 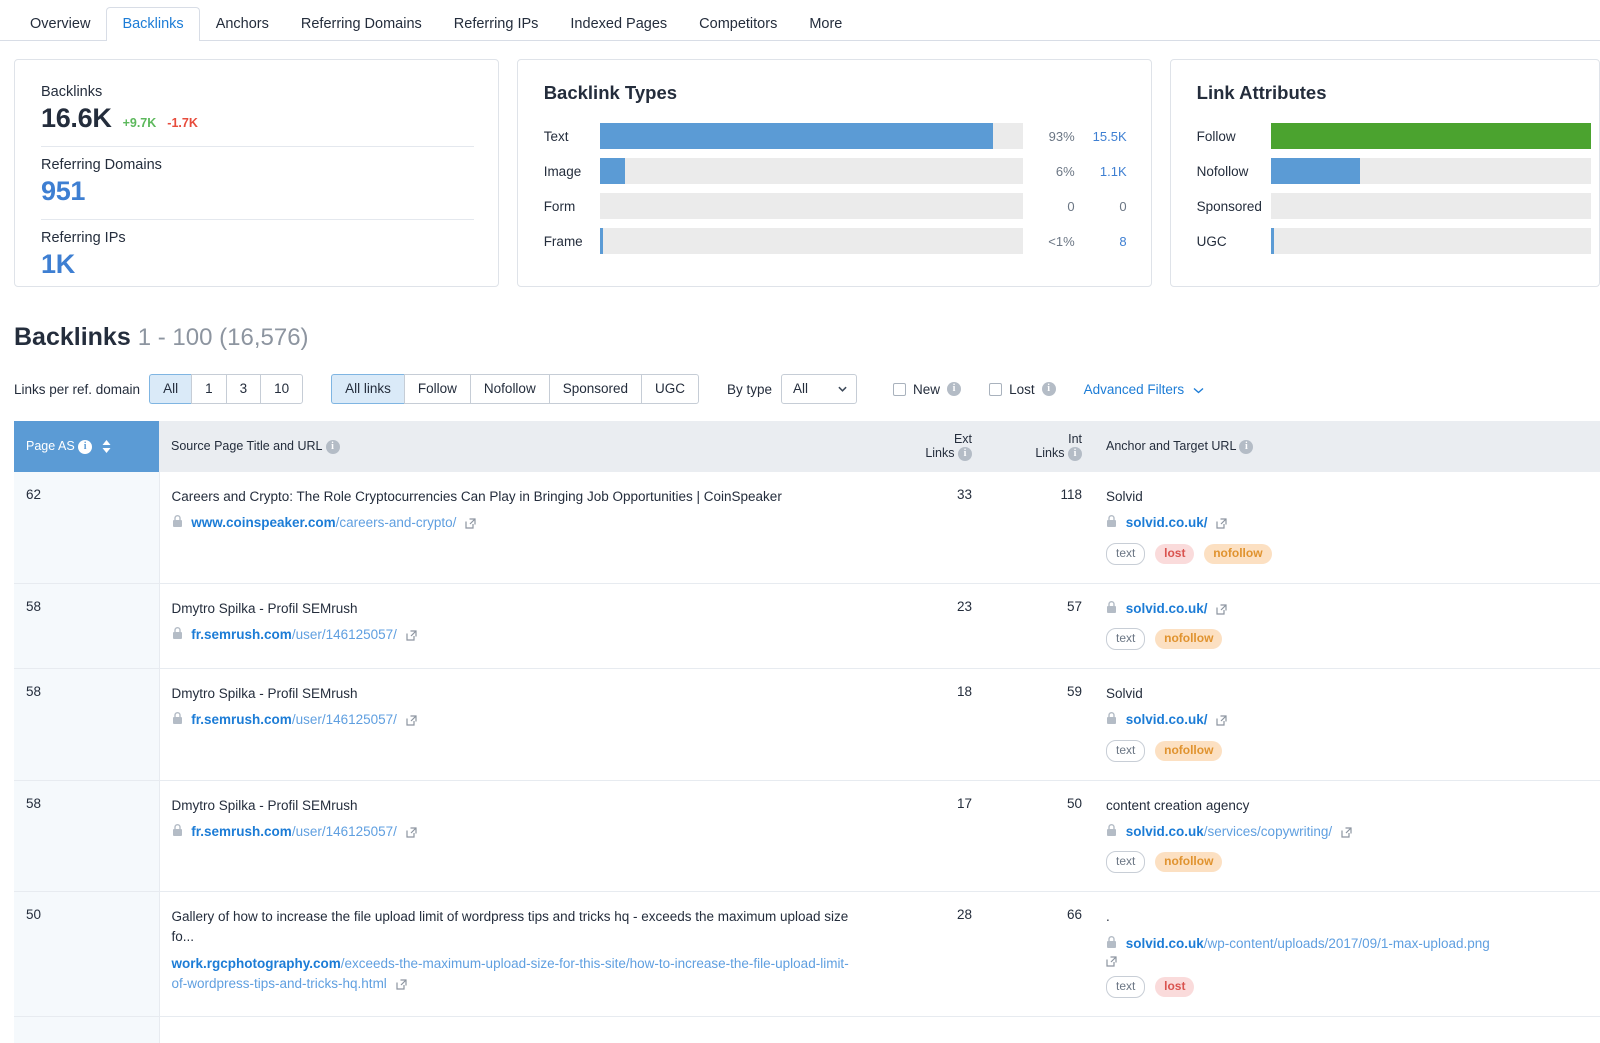 I want to click on backlink-type-value-frame: 8, so click(x=1100, y=241).